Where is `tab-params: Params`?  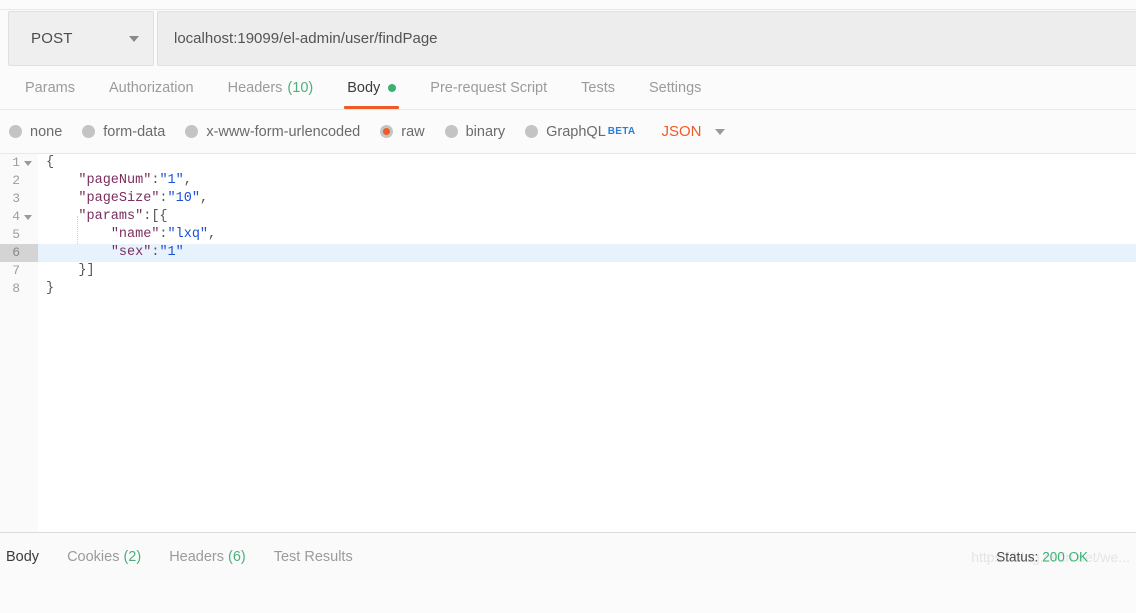 tab-params: Params is located at coordinates (50, 87).